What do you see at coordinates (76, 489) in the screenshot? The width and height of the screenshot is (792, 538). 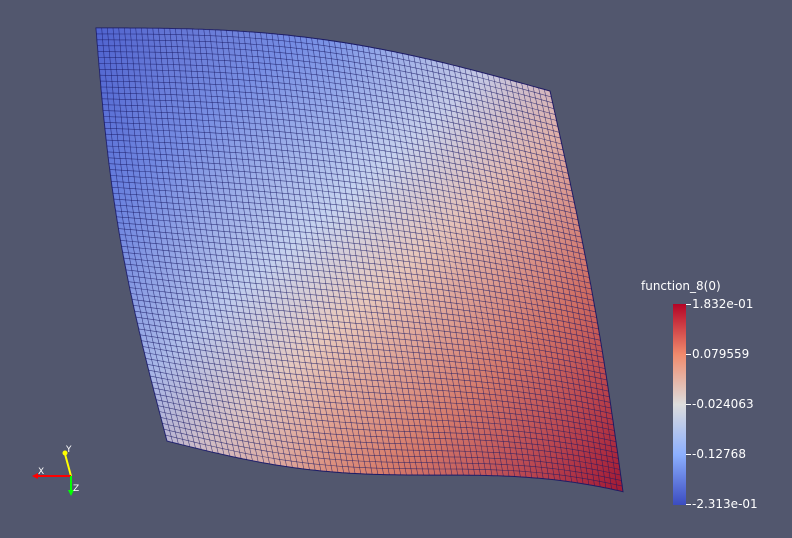 I see `z-axis-label: Z` at bounding box center [76, 489].